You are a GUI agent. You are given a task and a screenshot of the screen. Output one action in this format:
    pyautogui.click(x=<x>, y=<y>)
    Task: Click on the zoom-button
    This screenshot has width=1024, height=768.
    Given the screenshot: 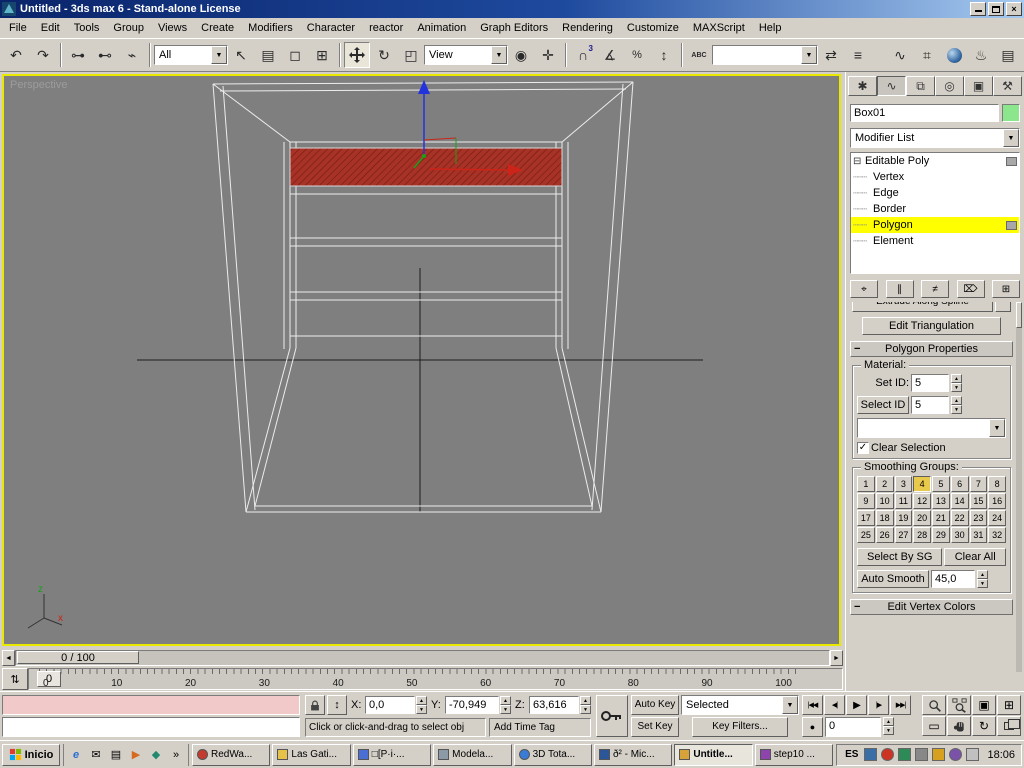 What is the action you would take?
    pyautogui.click(x=934, y=705)
    